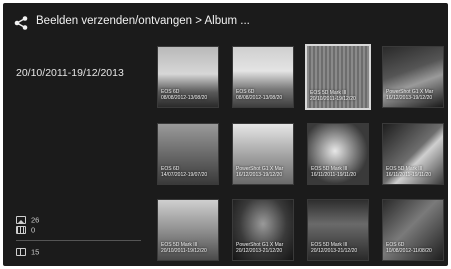 This screenshot has width=451, height=269. Describe the element at coordinates (21, 252) in the screenshot. I see `album-icon` at that location.